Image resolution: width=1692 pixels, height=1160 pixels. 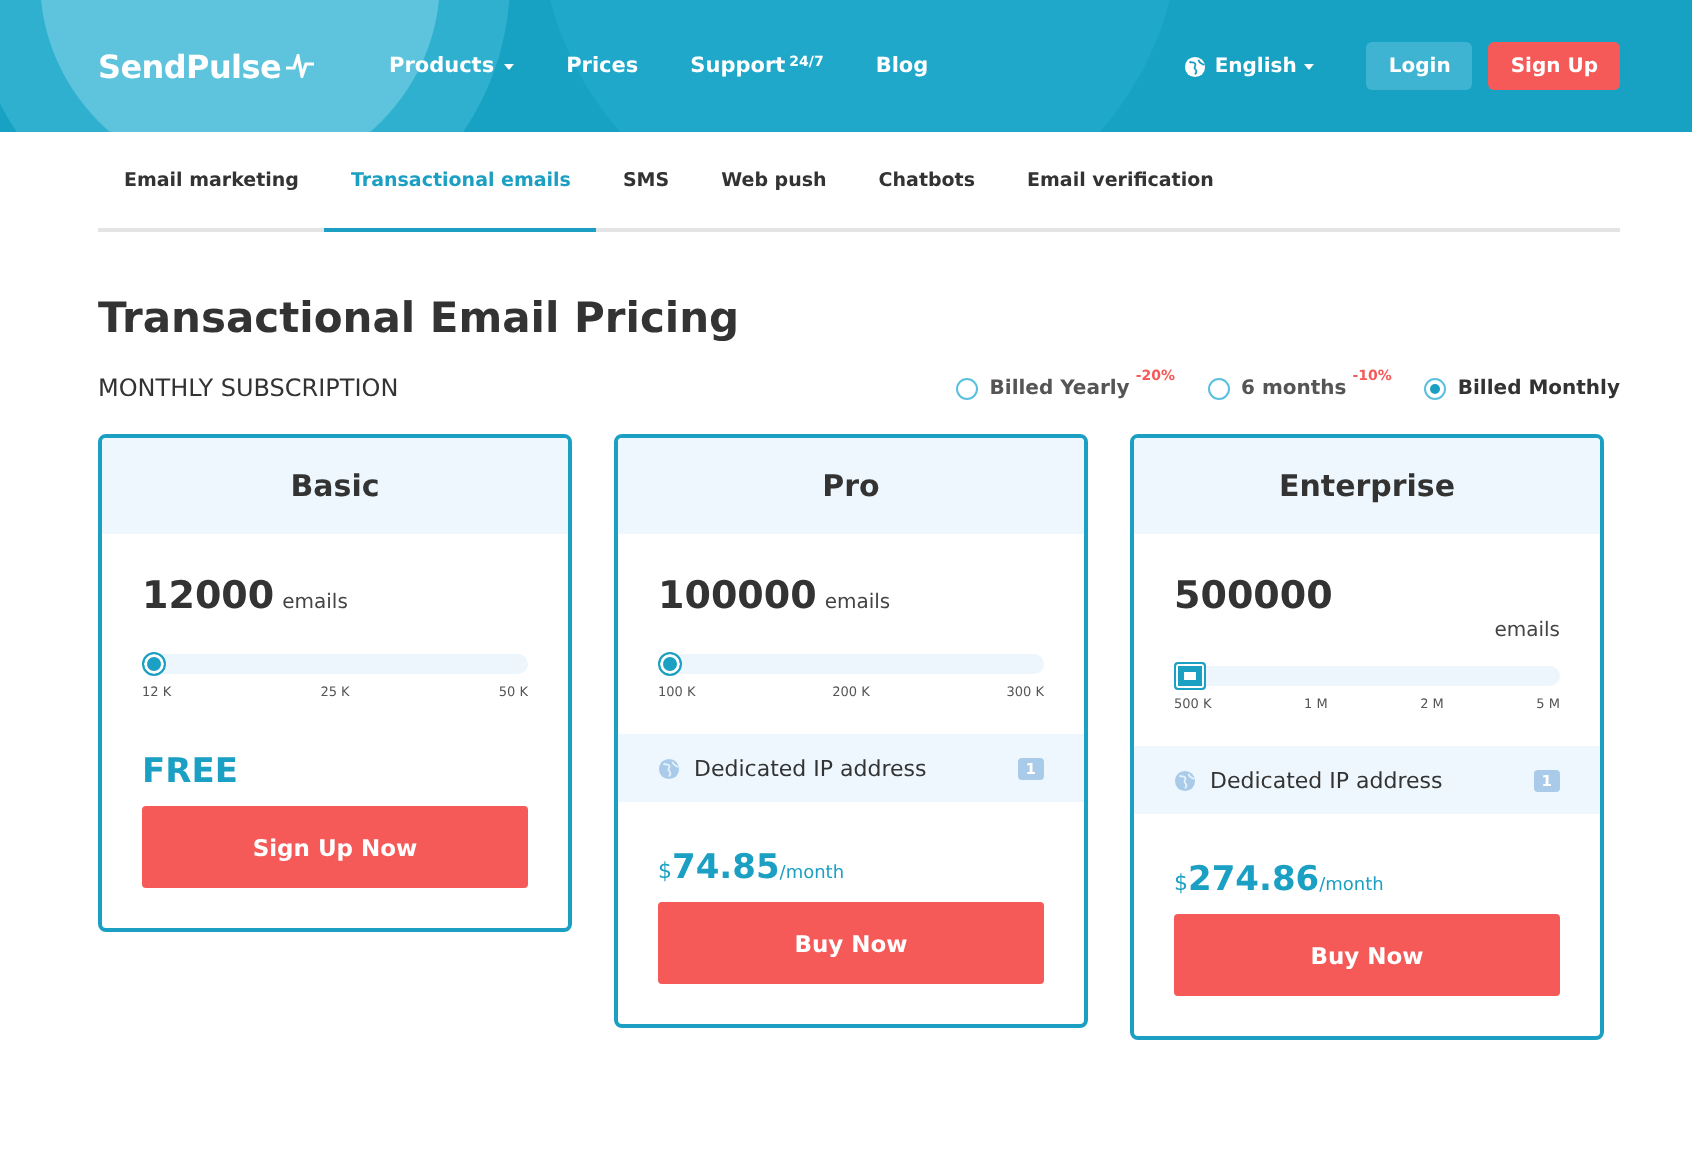 I want to click on section-label: MONTHLY SUBSCRIPTION, so click(x=249, y=388).